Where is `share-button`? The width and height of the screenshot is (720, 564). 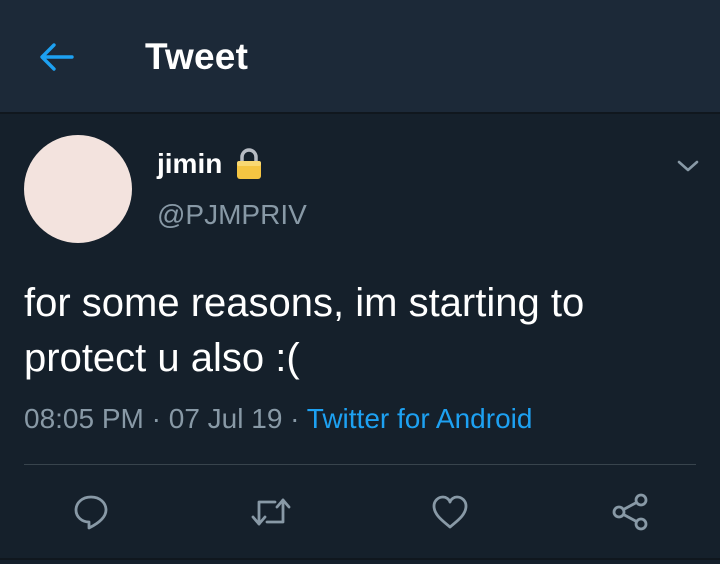
share-button is located at coordinates (630, 512).